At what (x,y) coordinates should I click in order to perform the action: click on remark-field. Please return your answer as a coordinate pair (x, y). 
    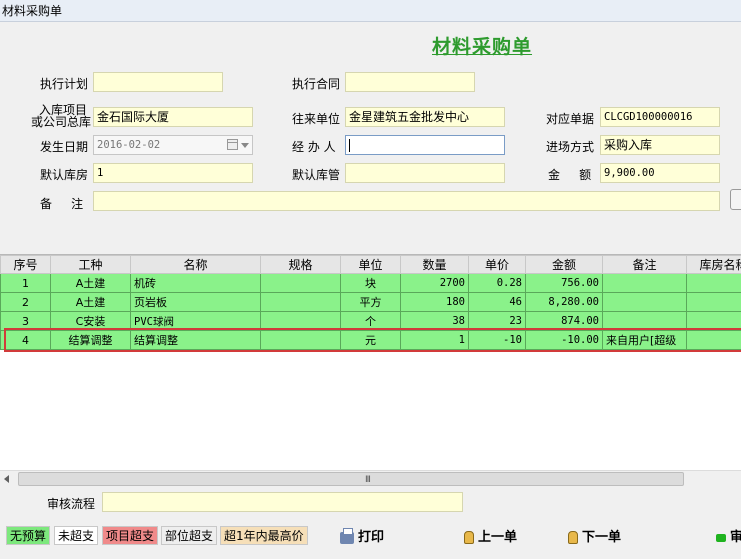
    Looking at the image, I should click on (406, 201).